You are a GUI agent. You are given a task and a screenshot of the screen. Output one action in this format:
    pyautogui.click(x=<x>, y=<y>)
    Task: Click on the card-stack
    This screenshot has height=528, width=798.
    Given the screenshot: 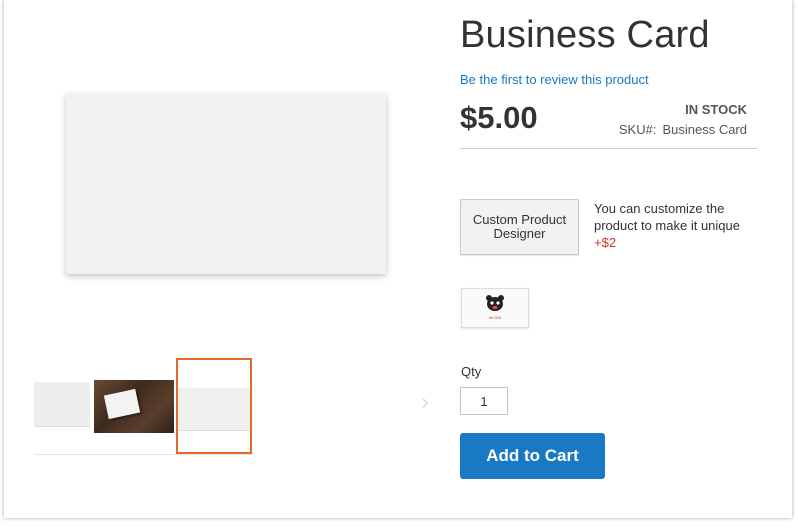 What is the action you would take?
    pyautogui.click(x=122, y=404)
    